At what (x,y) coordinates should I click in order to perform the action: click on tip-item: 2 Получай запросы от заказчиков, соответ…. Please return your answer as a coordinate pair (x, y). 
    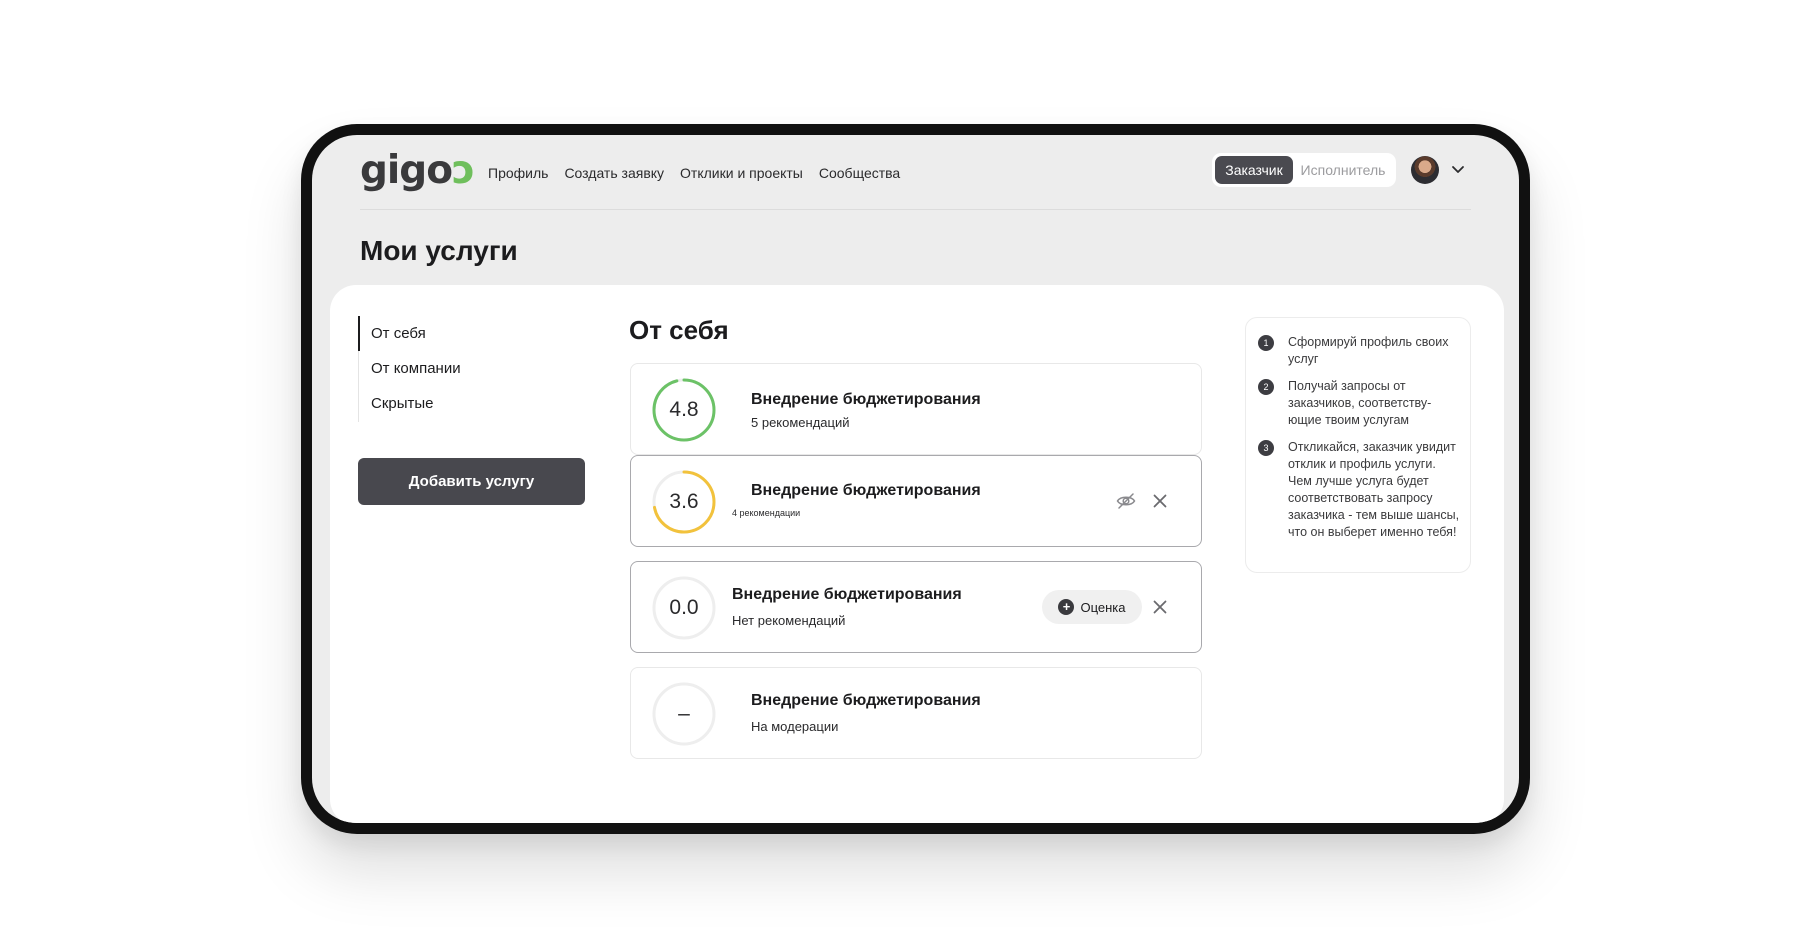
    Looking at the image, I should click on (1360, 403).